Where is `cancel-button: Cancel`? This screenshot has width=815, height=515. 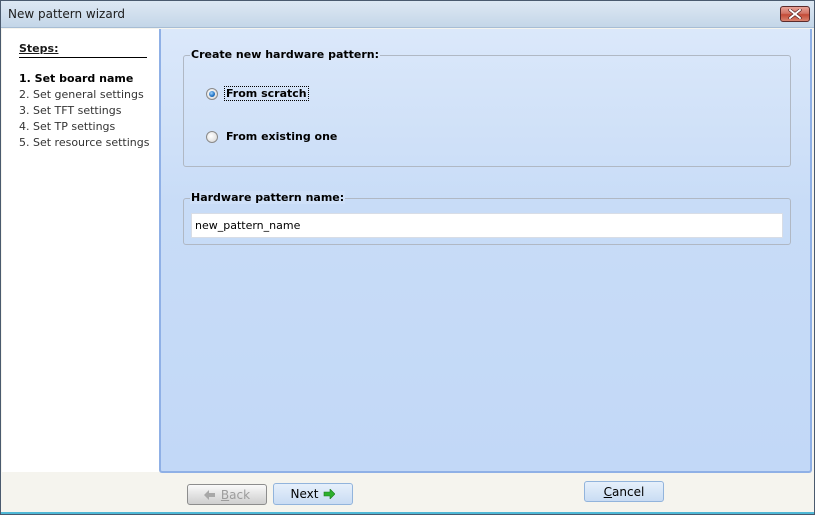
cancel-button: Cancel is located at coordinates (624, 491).